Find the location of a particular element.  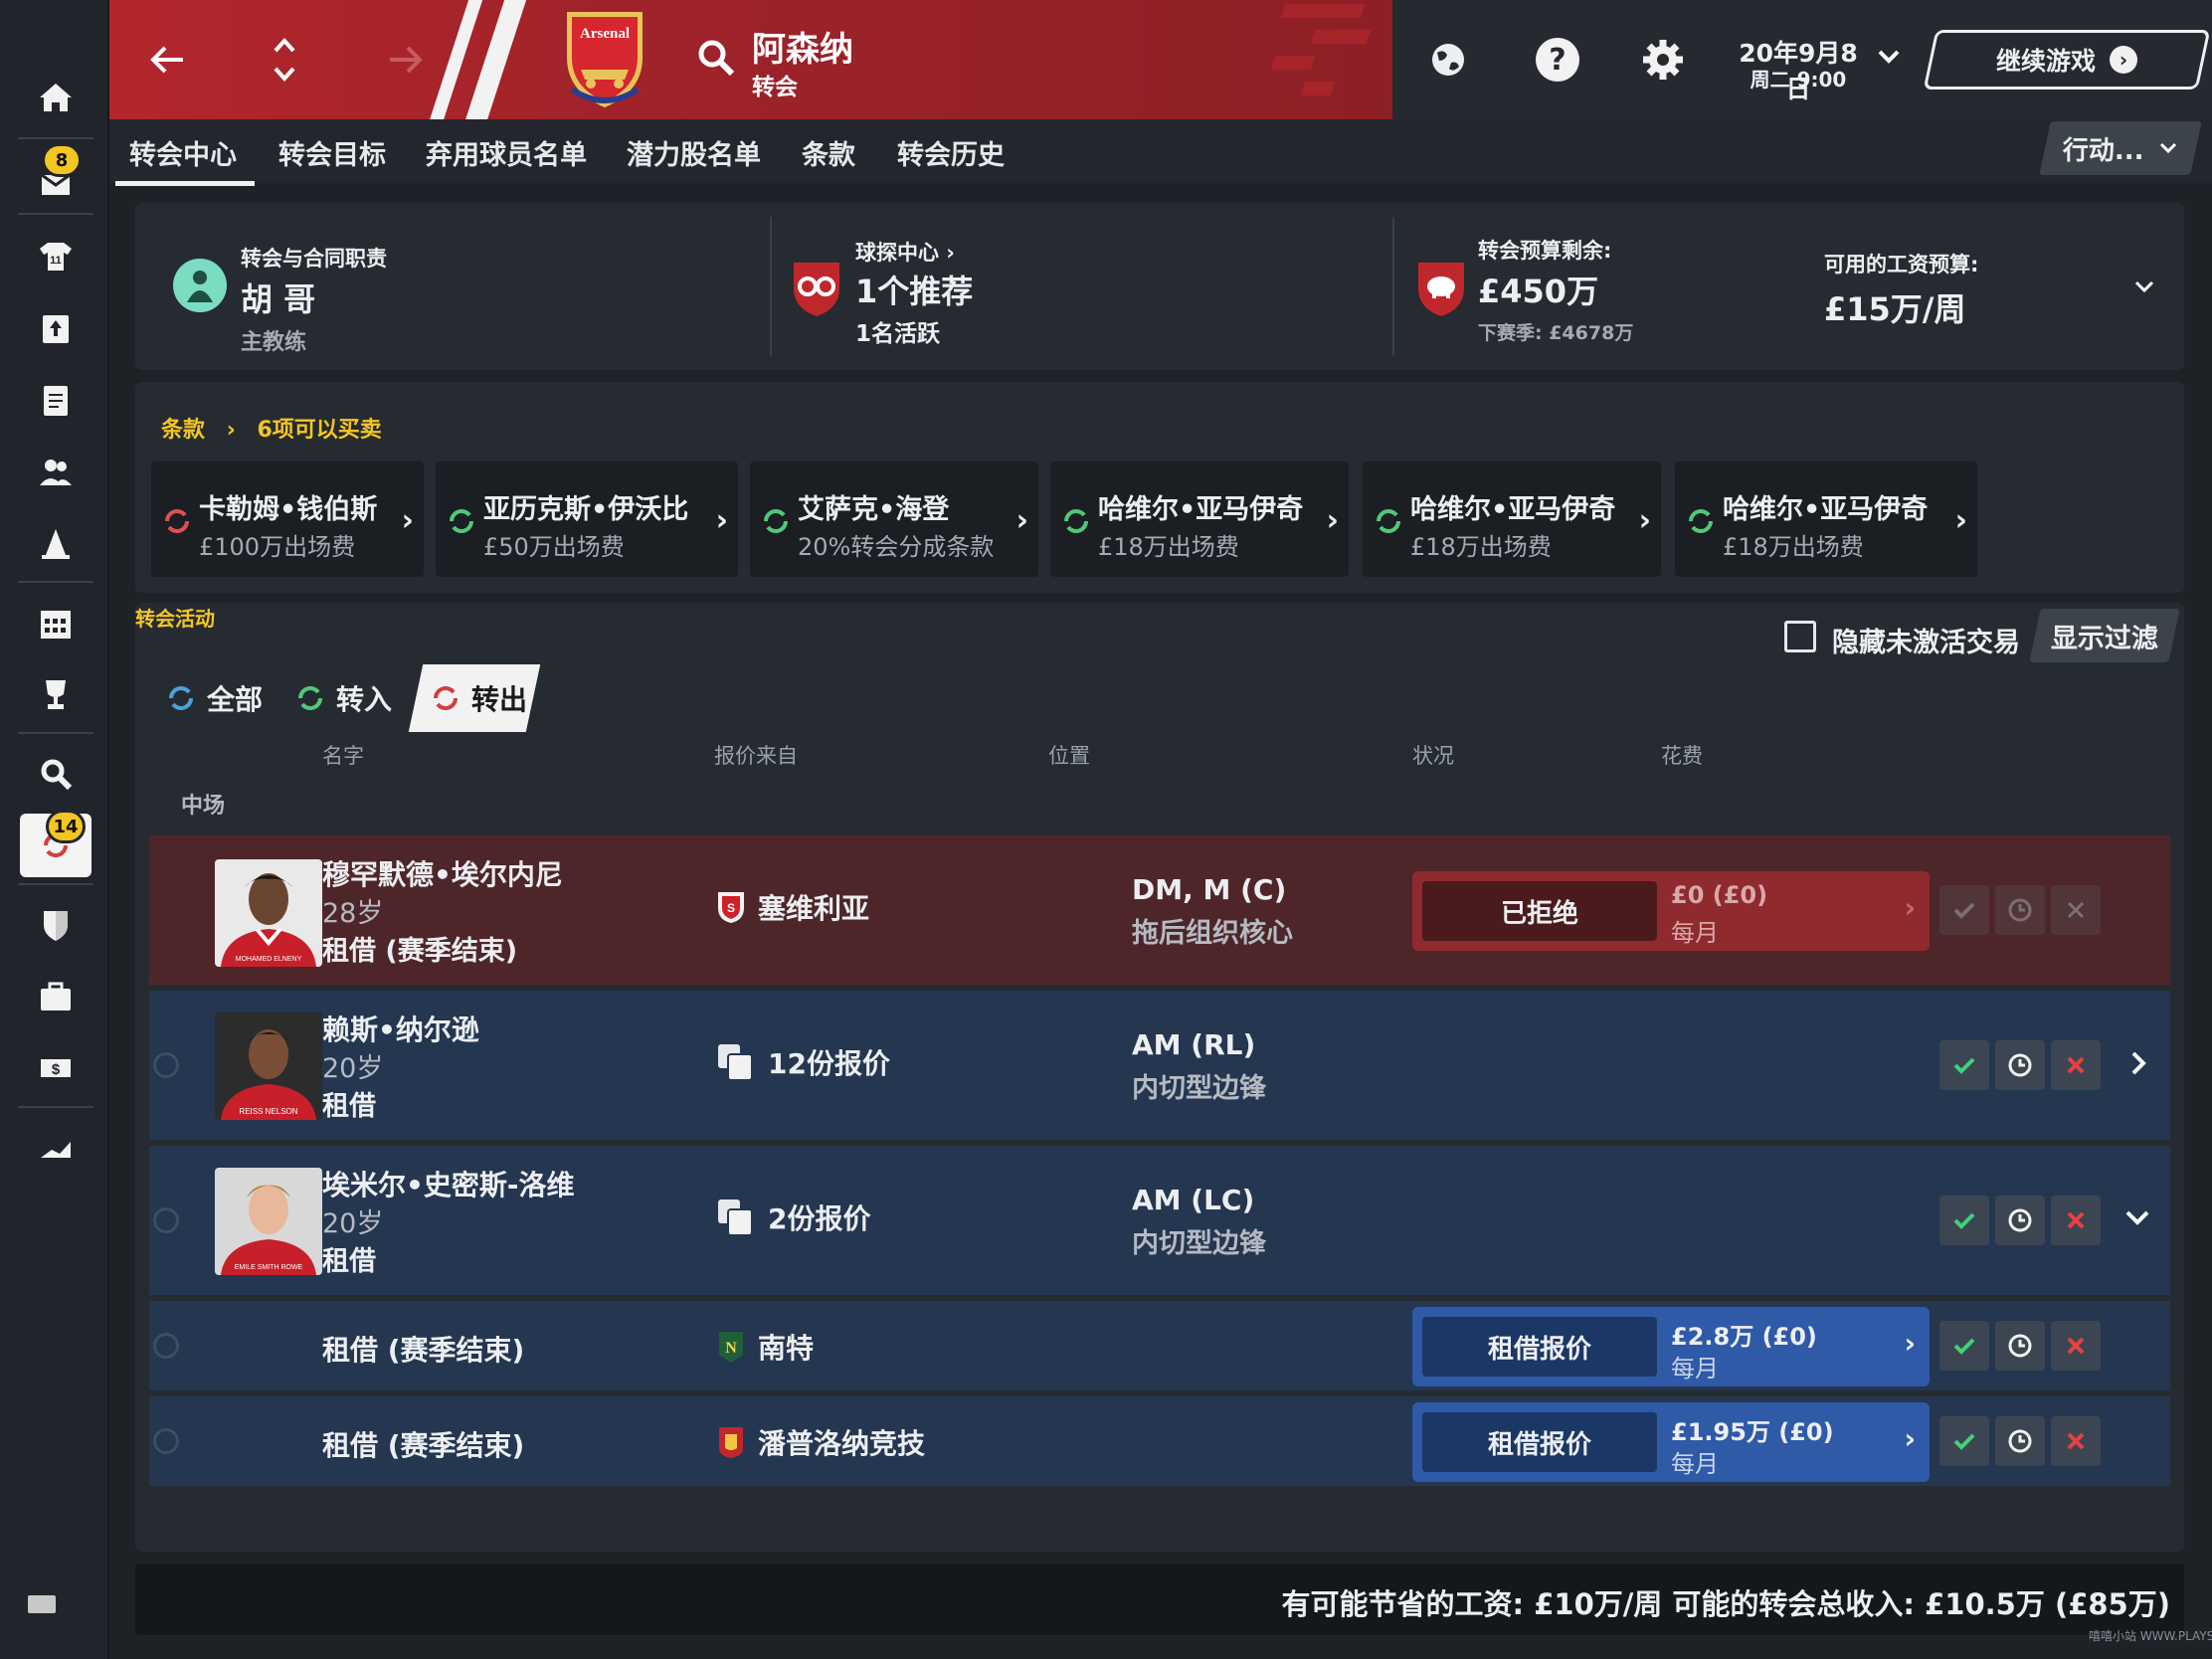

gear-icon is located at coordinates (1663, 60).